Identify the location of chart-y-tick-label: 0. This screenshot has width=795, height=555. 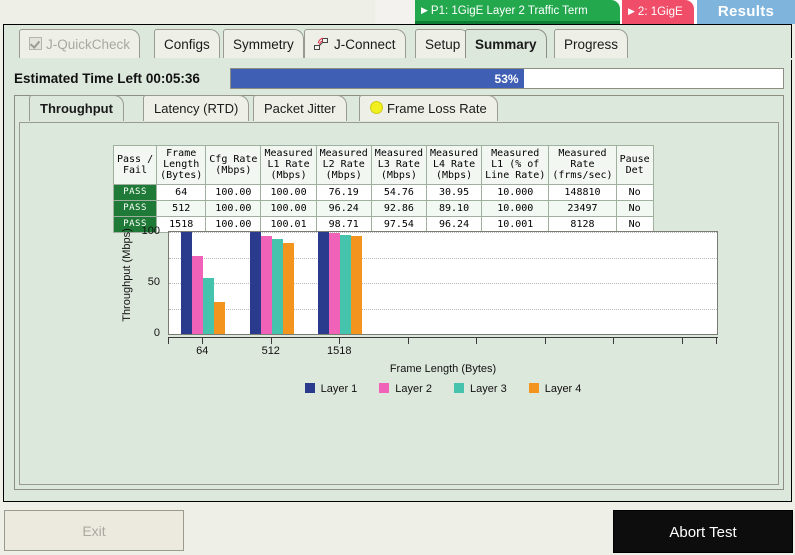
(156, 333).